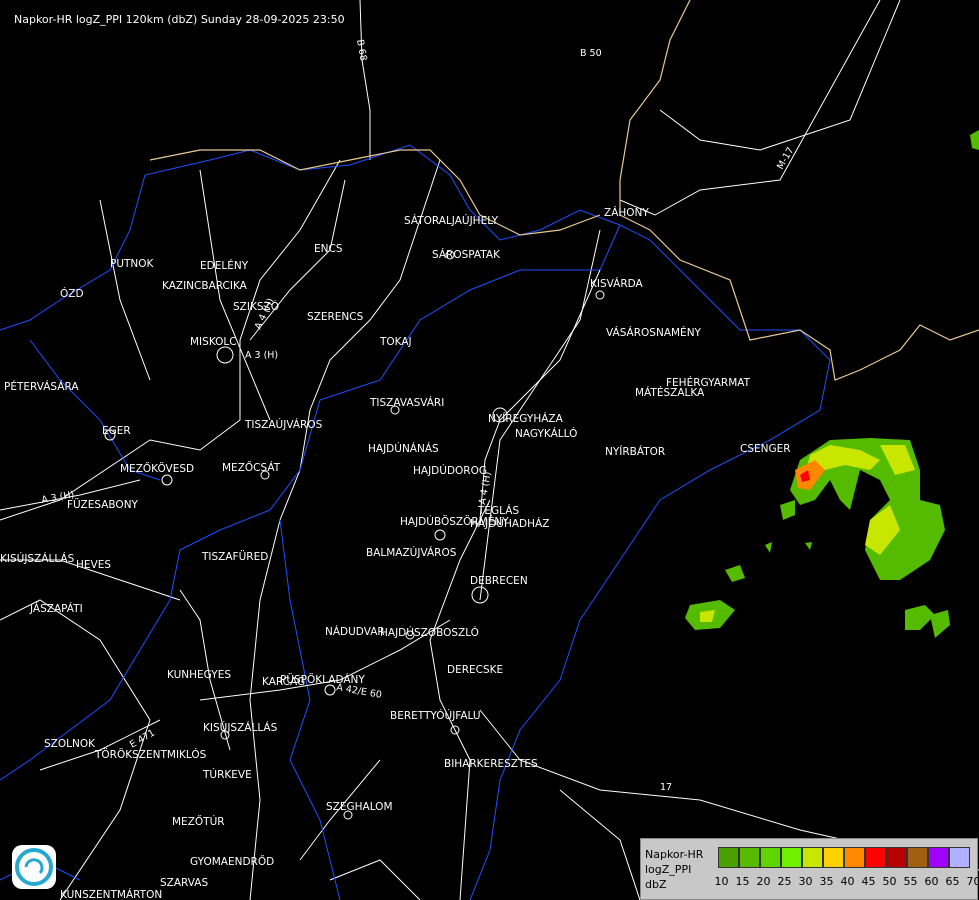 The height and width of the screenshot is (900, 979). I want to click on legend-tick-label: 10, so click(721, 881).